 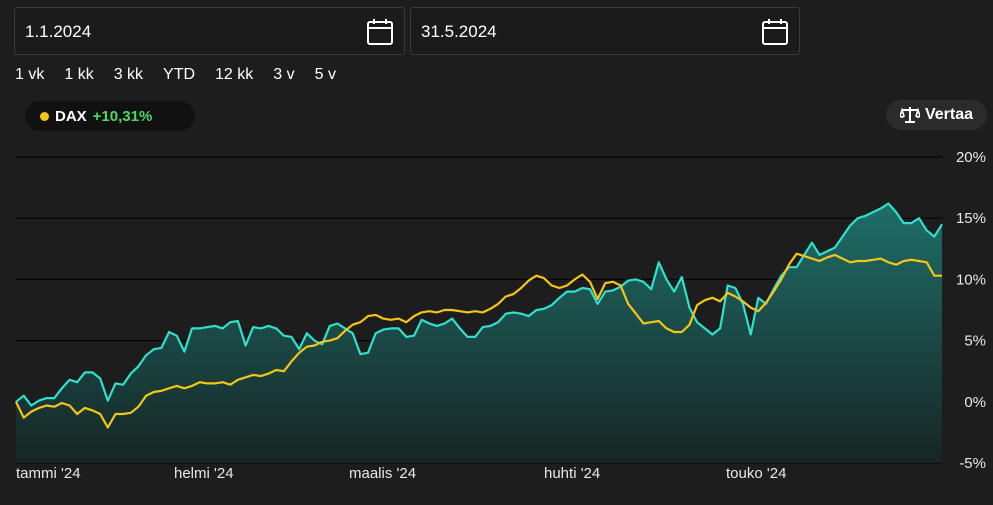 I want to click on range-selector: 1 vk 1 kk 3 kk YTD 12 kk 3 v 5 v, so click(x=185, y=75).